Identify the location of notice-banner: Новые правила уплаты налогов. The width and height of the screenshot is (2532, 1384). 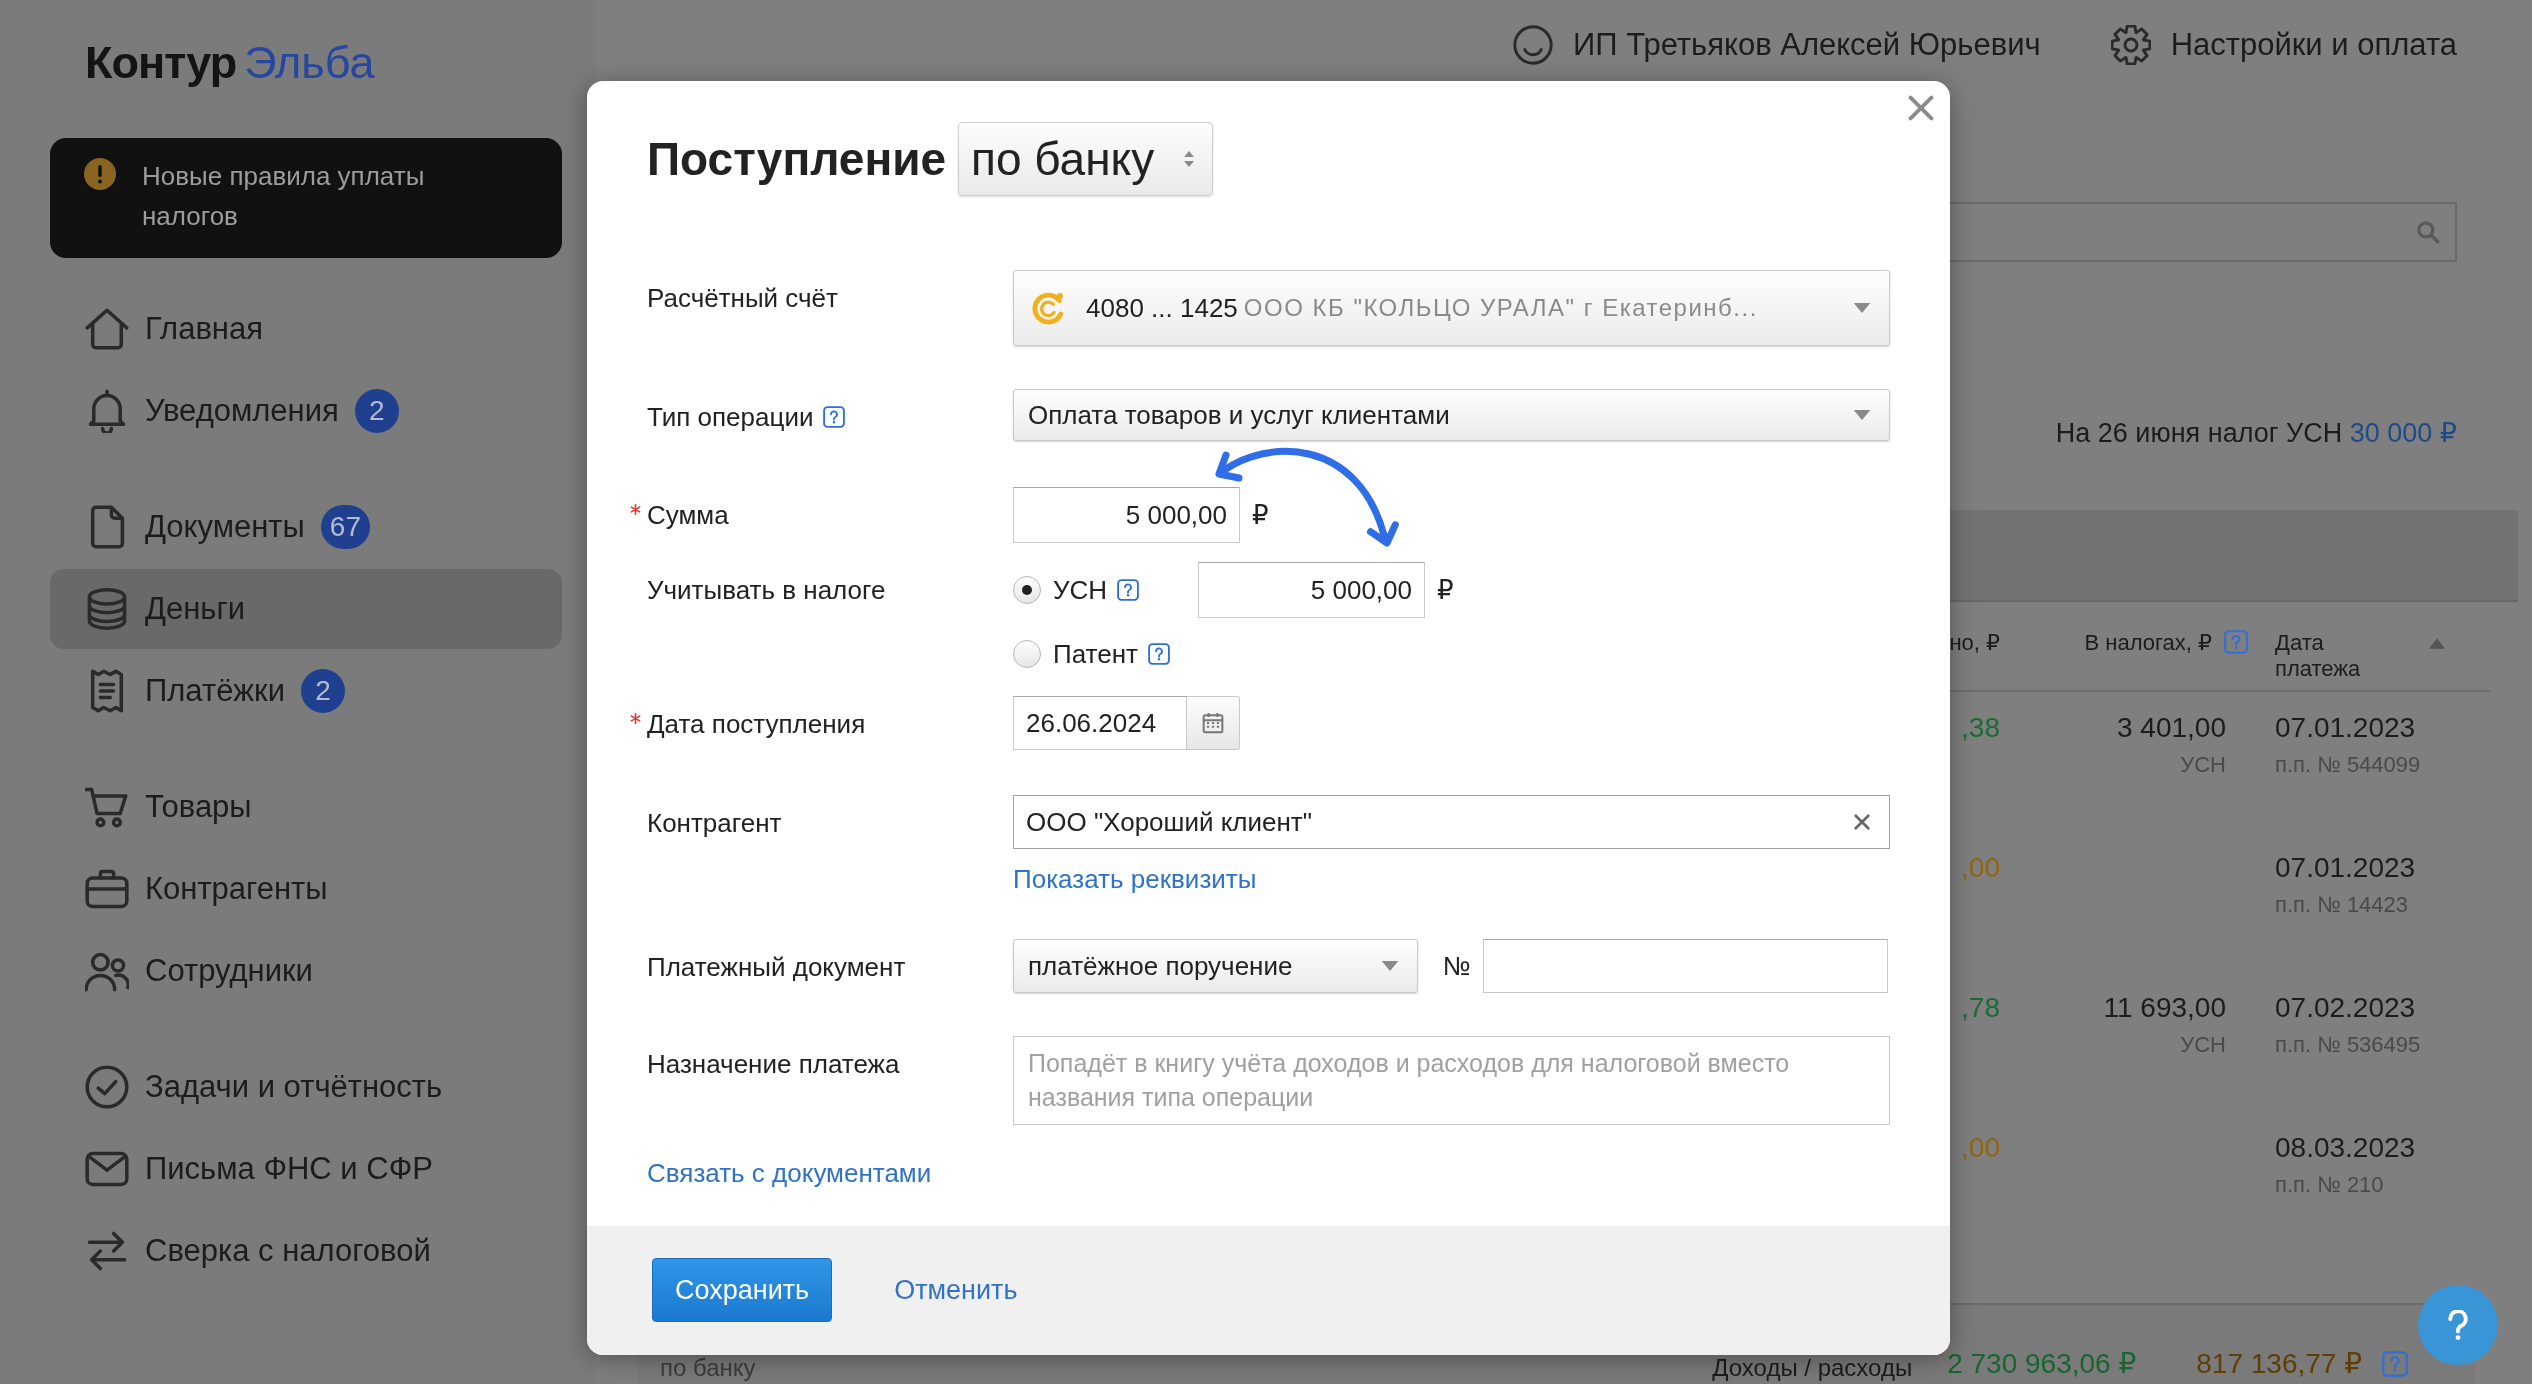
(306, 198).